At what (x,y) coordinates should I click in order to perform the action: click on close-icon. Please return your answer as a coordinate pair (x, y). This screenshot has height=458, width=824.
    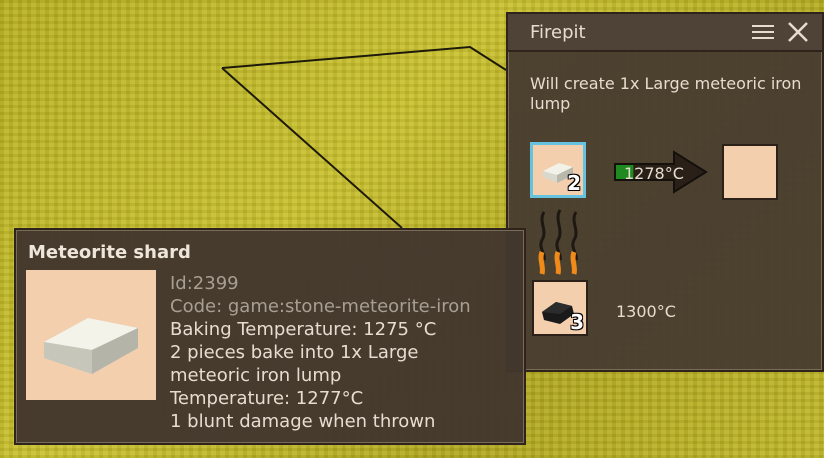
    Looking at the image, I should click on (798, 32).